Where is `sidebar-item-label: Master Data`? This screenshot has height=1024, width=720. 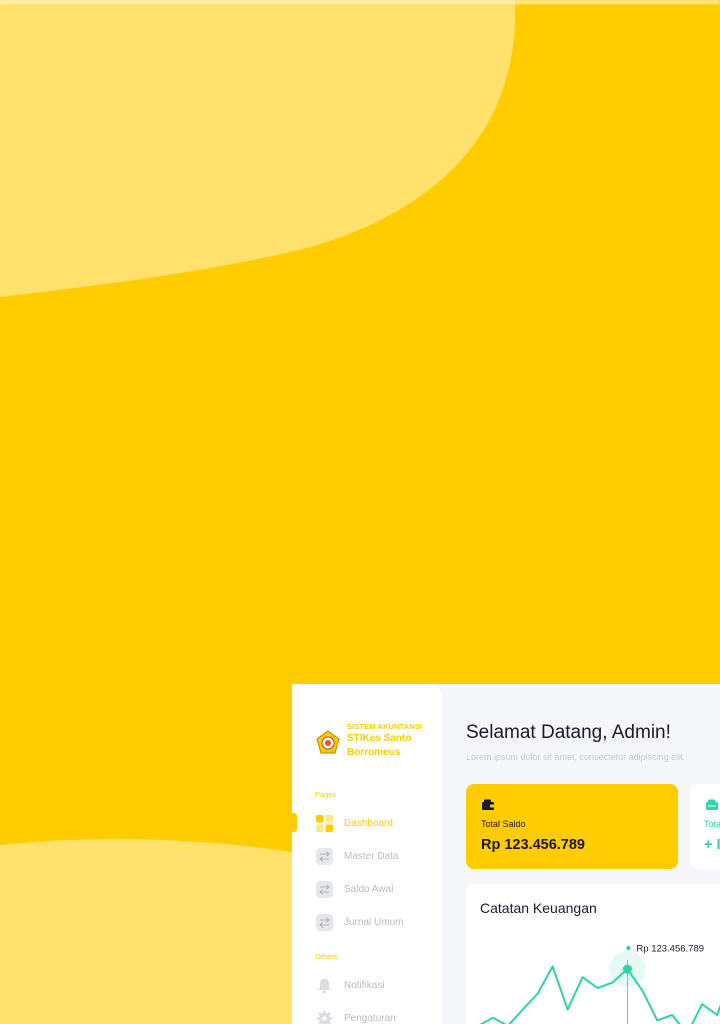
sidebar-item-label: Master Data is located at coordinates (371, 856).